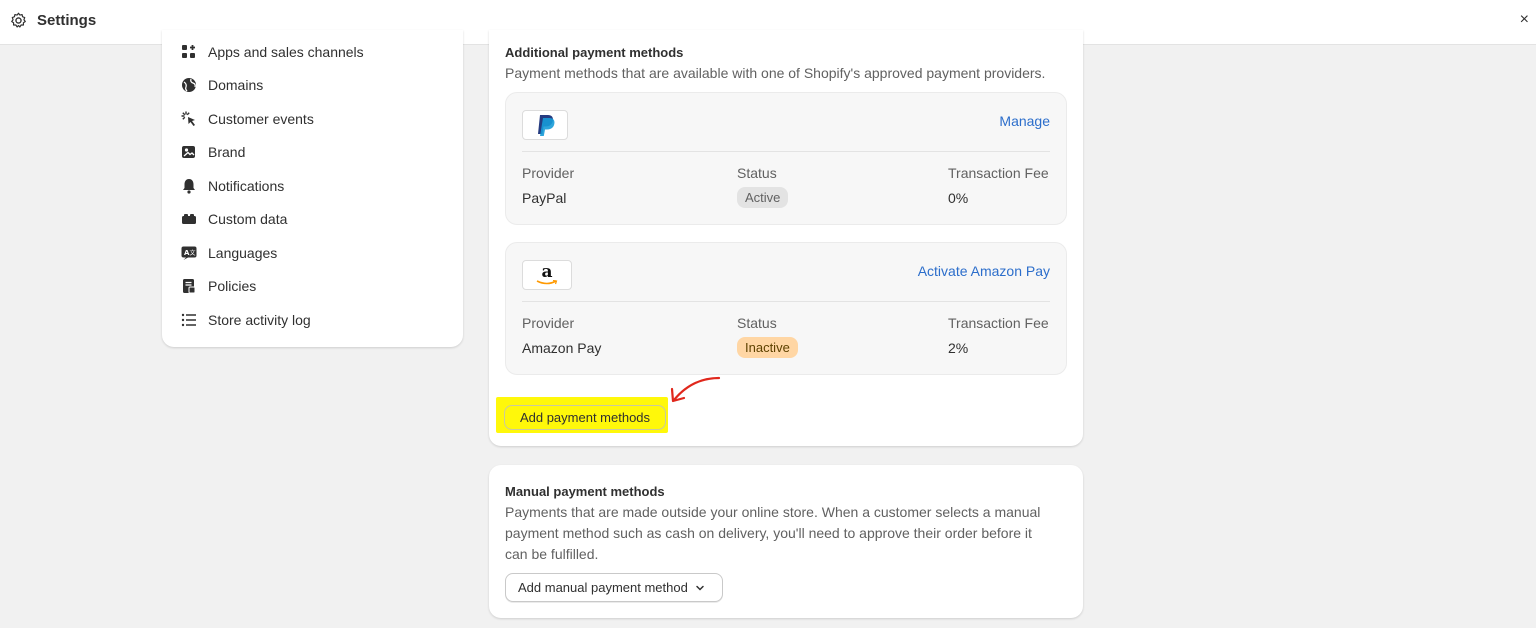  Describe the element at coordinates (188, 320) in the screenshot. I see `list-icon` at that location.